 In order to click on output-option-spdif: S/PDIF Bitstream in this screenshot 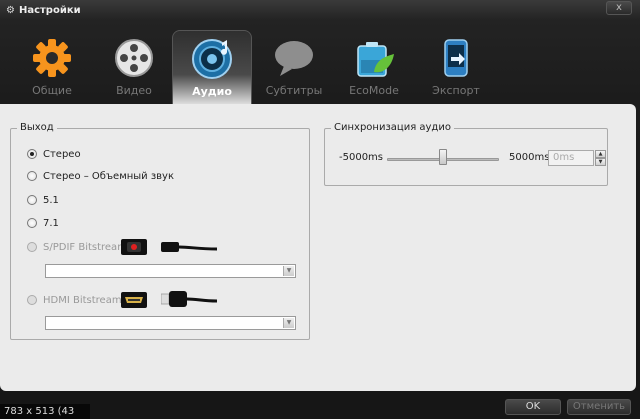, I will do `click(77, 247)`.